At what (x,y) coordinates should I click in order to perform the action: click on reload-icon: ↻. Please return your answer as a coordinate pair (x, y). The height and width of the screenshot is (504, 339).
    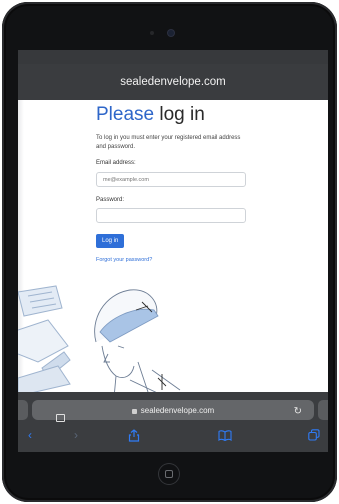
    Looking at the image, I should click on (298, 411).